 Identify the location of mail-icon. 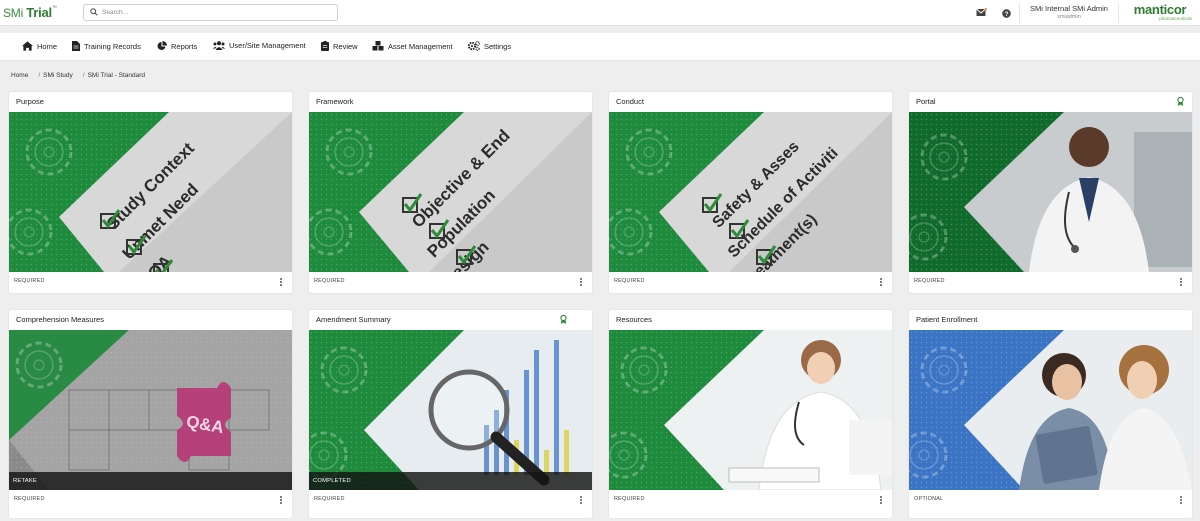
(981, 12).